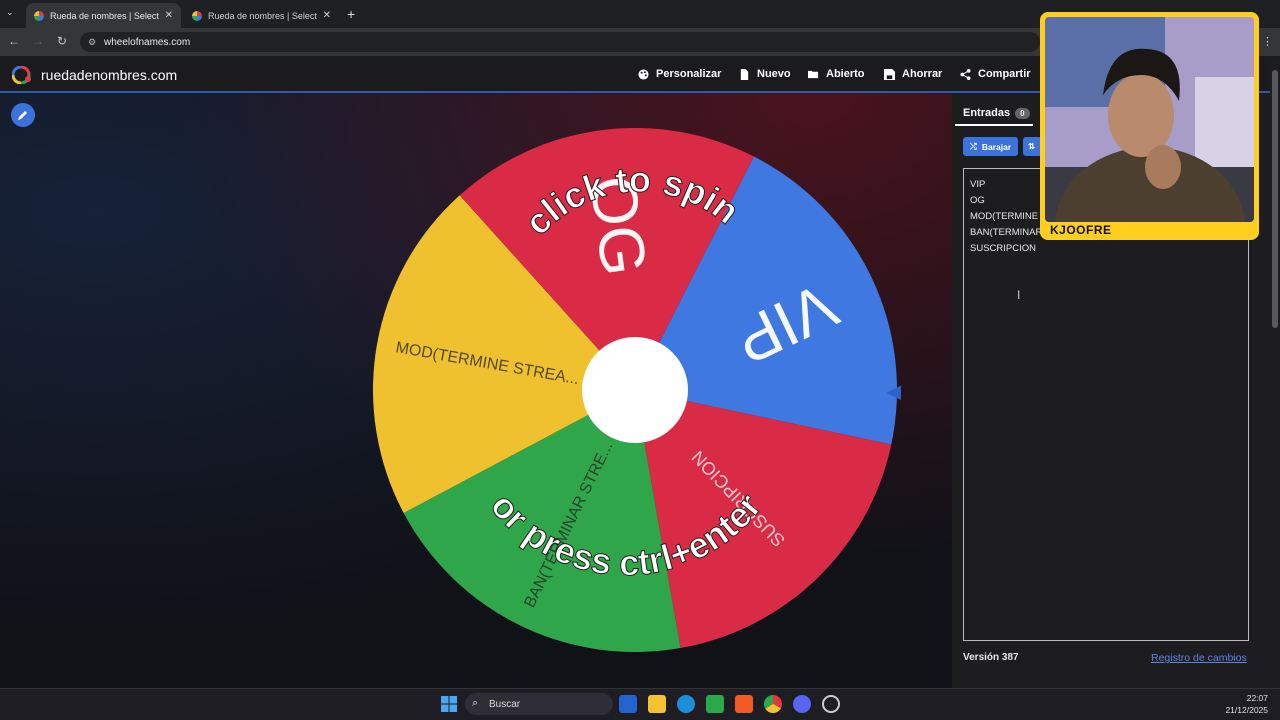  What do you see at coordinates (991, 657) in the screenshot?
I see `version-label: Versión 387` at bounding box center [991, 657].